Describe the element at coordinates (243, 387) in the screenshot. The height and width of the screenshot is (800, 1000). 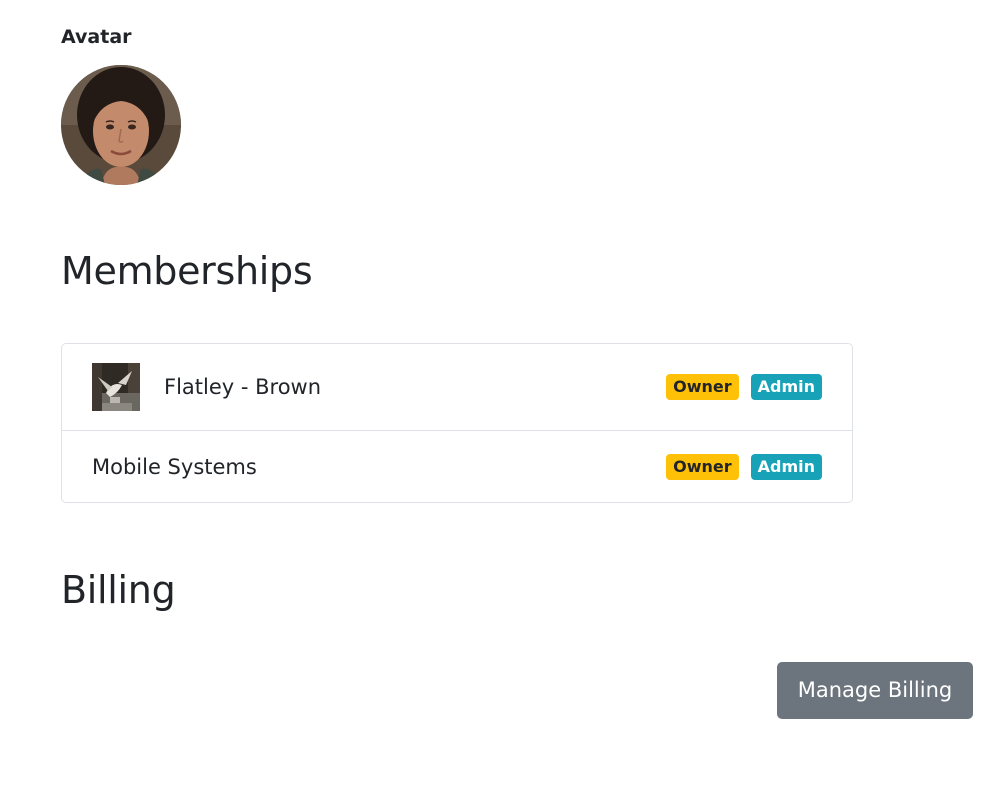
I see `team-name: Flatley - Brown` at that location.